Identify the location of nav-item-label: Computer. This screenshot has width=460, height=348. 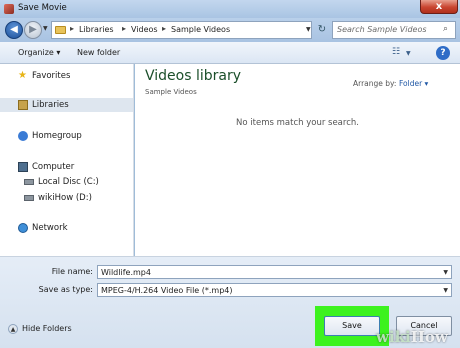
(53, 167).